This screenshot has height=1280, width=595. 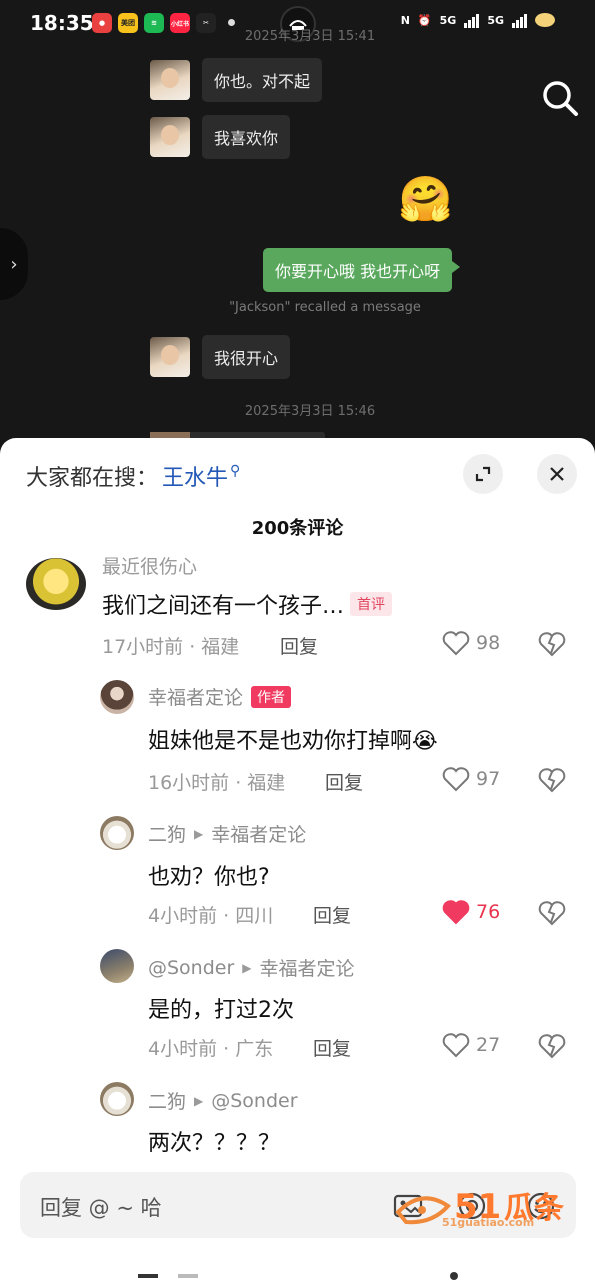 What do you see at coordinates (471, 779) in the screenshot?
I see `like-button: 97` at bounding box center [471, 779].